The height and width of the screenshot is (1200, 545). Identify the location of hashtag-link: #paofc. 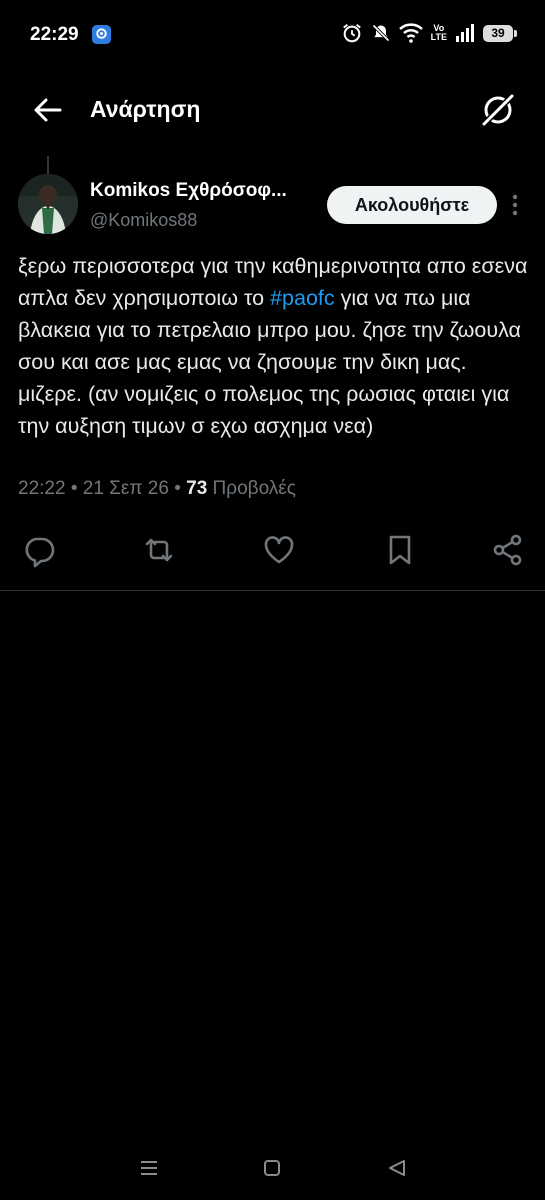
(302, 298).